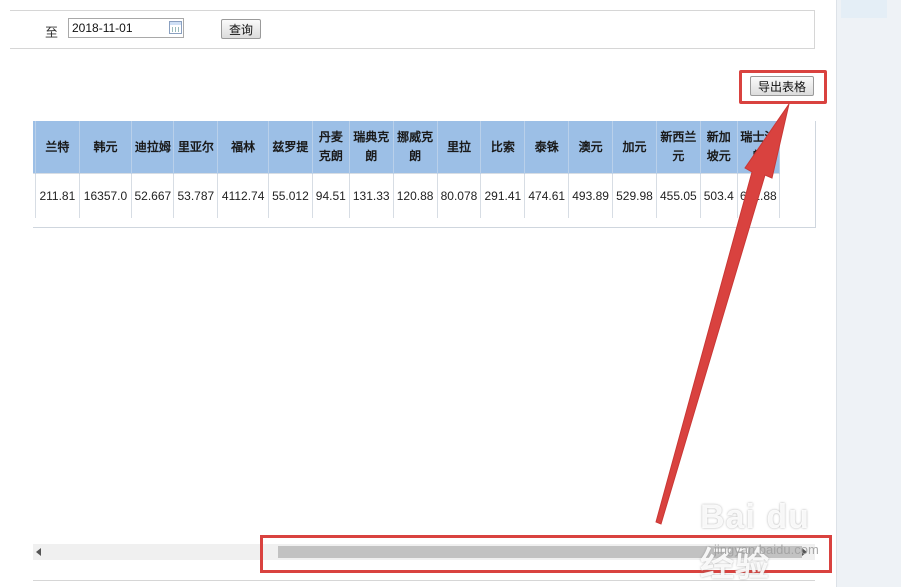 This screenshot has width=901, height=587. What do you see at coordinates (765, 536) in the screenshot?
I see `watermark: Bai du 经验 jingyan.baidu.com` at bounding box center [765, 536].